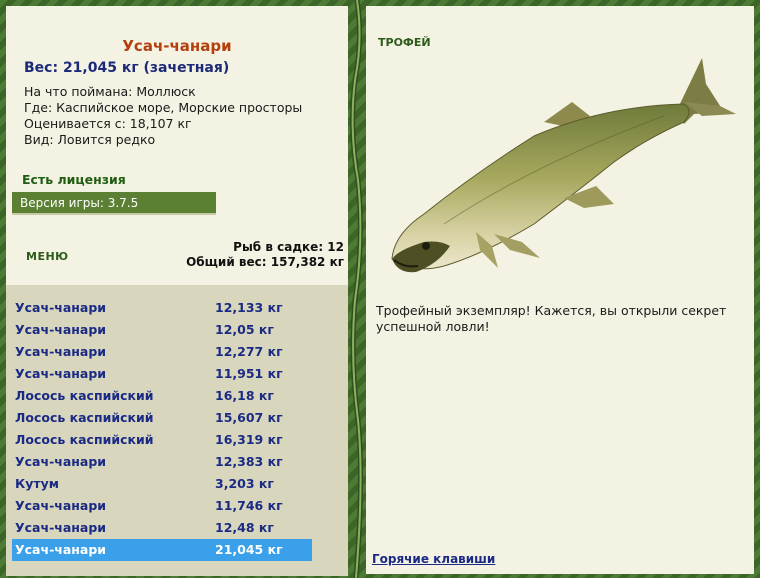 The image size is (760, 578). What do you see at coordinates (249, 505) in the screenshot?
I see `catch-fish-weight: 11,746 кг` at bounding box center [249, 505].